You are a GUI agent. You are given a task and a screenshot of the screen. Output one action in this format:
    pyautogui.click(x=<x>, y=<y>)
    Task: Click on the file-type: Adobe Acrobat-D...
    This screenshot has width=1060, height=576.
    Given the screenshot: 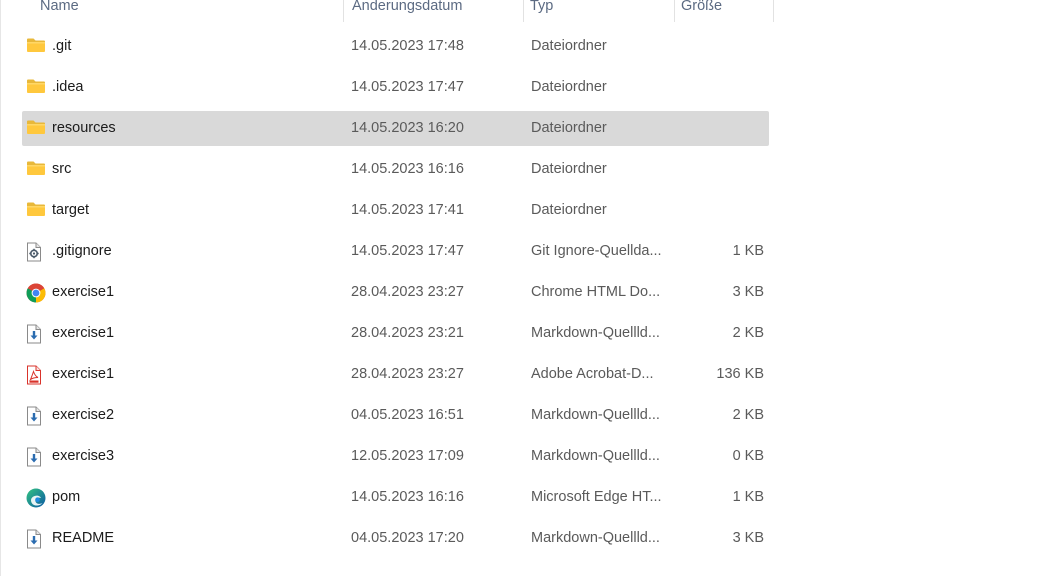 What is the action you would take?
    pyautogui.click(x=592, y=374)
    